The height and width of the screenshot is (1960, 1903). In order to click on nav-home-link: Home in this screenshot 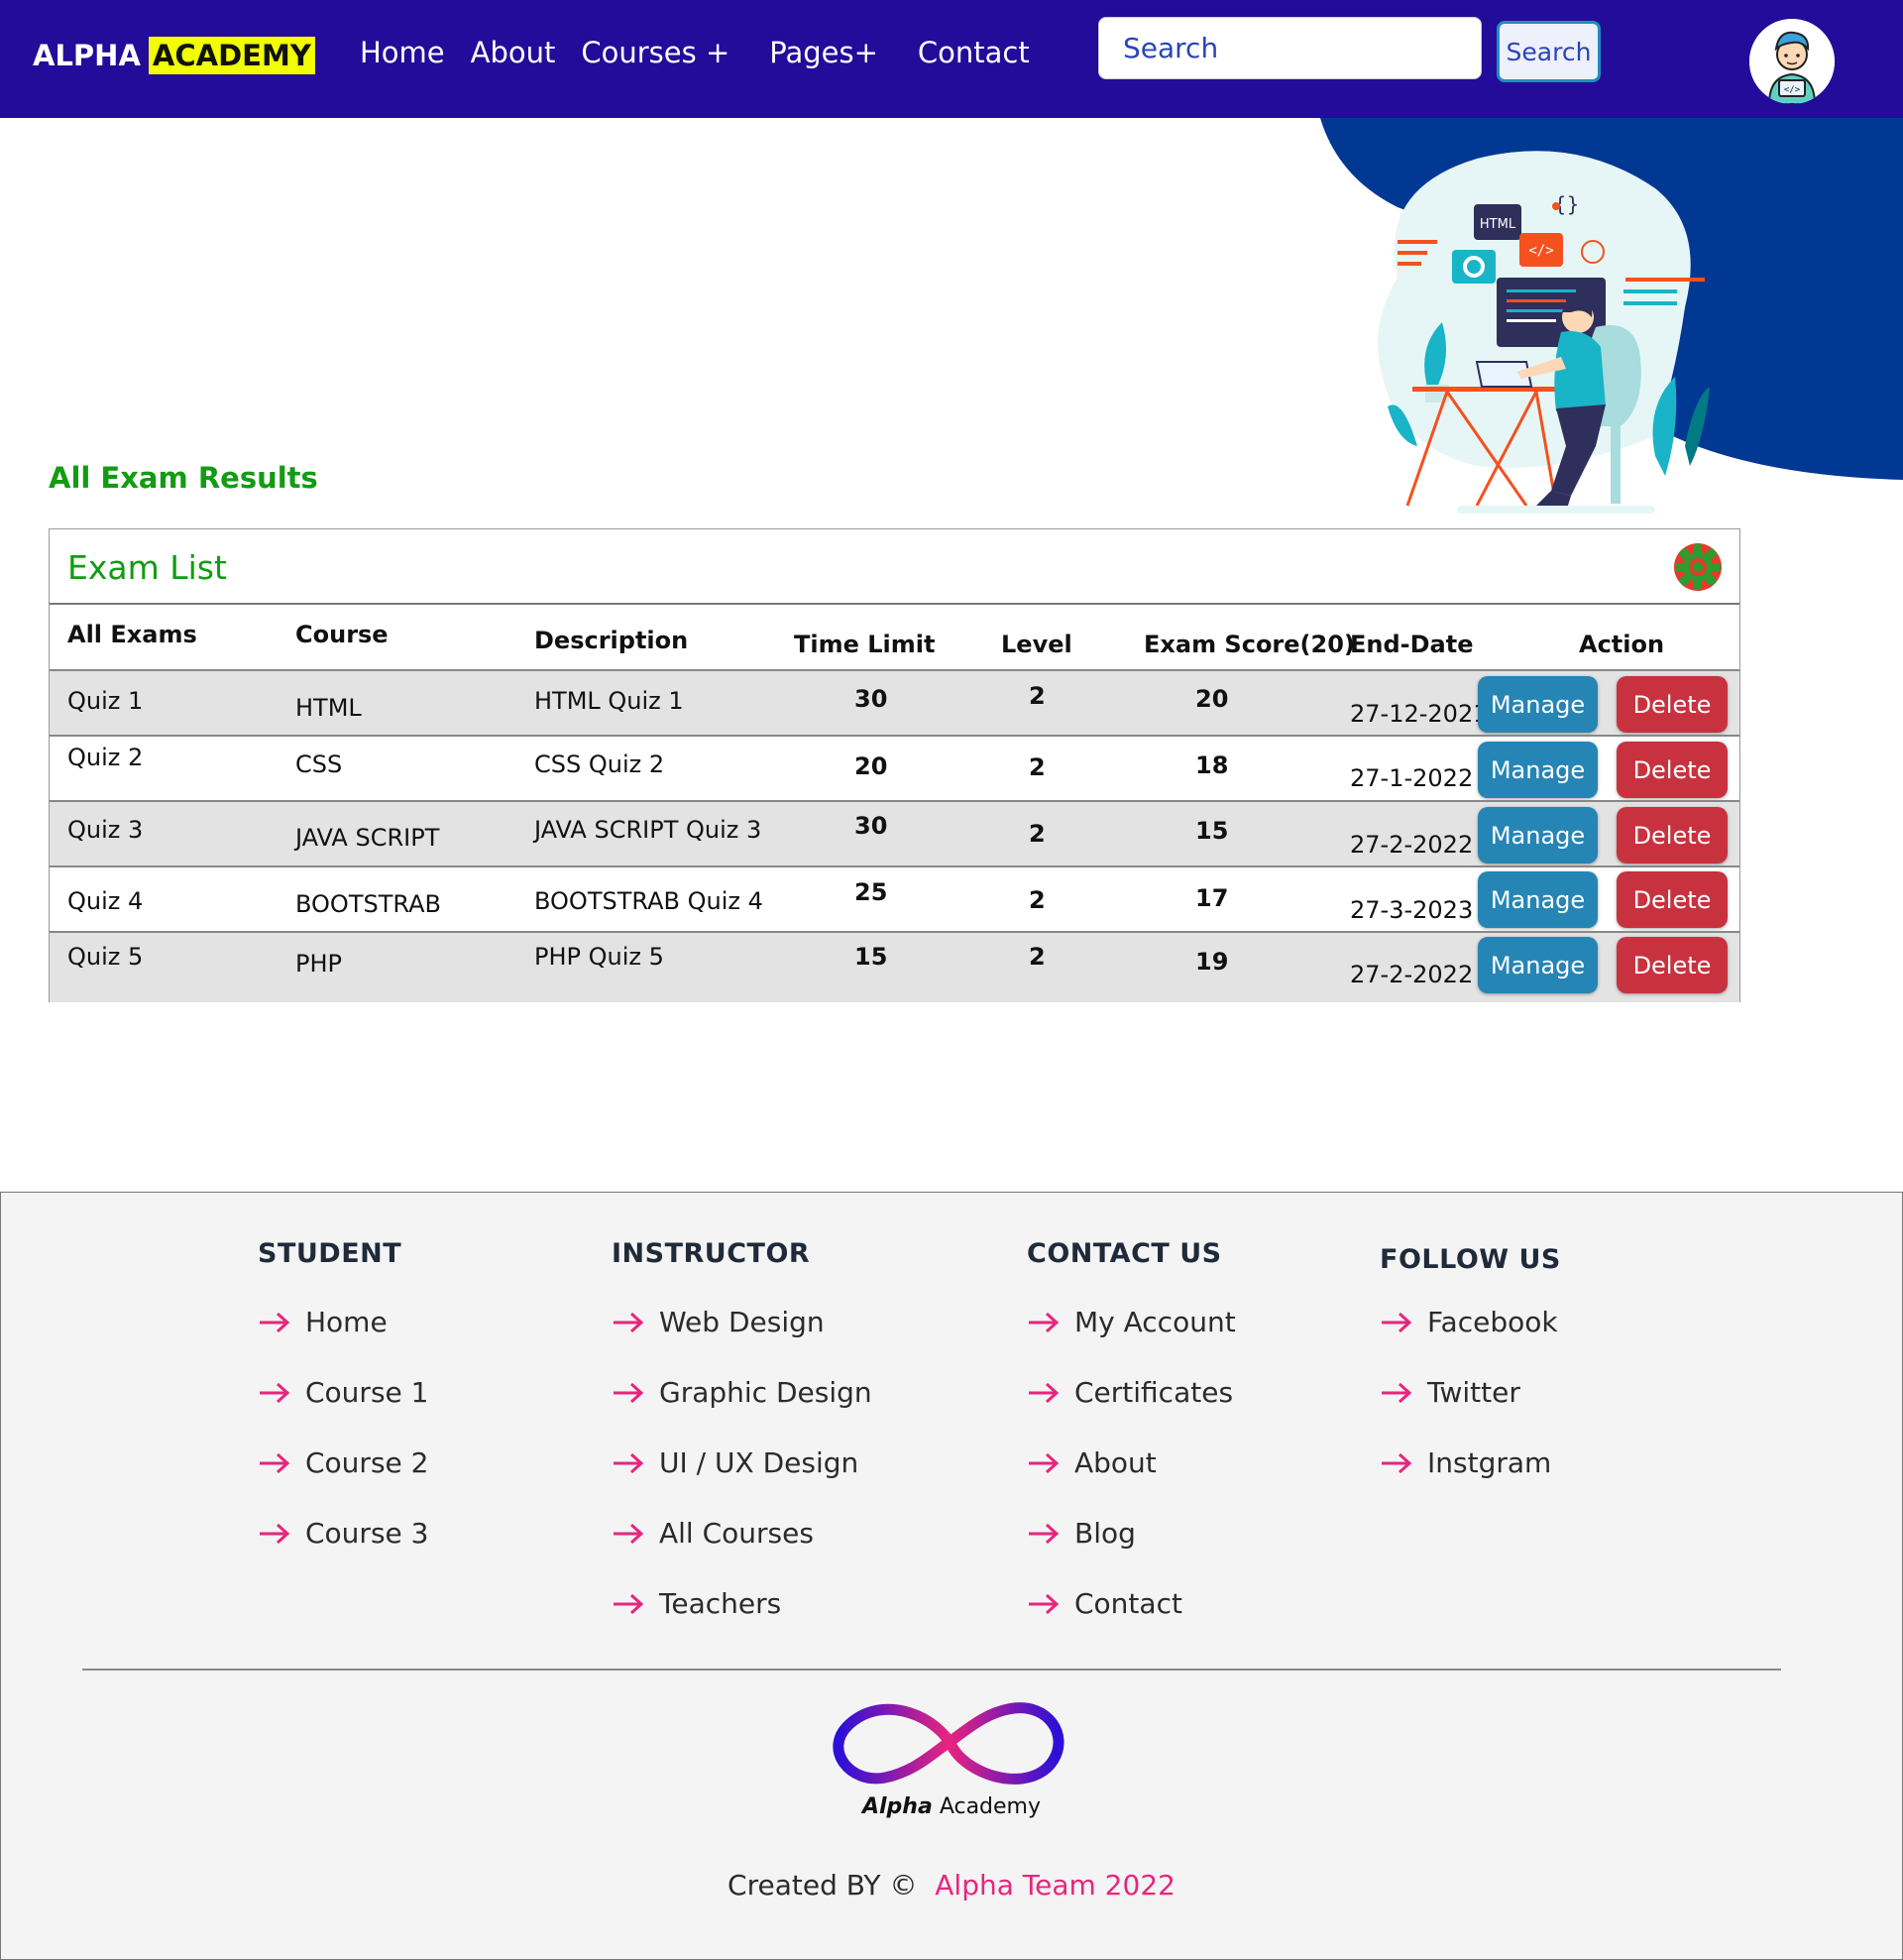, I will do `click(402, 52)`.